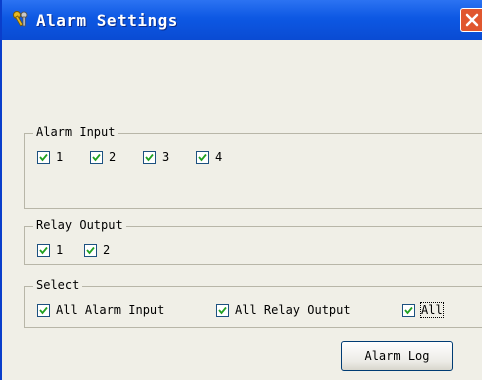  Describe the element at coordinates (58, 285) in the screenshot. I see `select-legend: Select` at that location.